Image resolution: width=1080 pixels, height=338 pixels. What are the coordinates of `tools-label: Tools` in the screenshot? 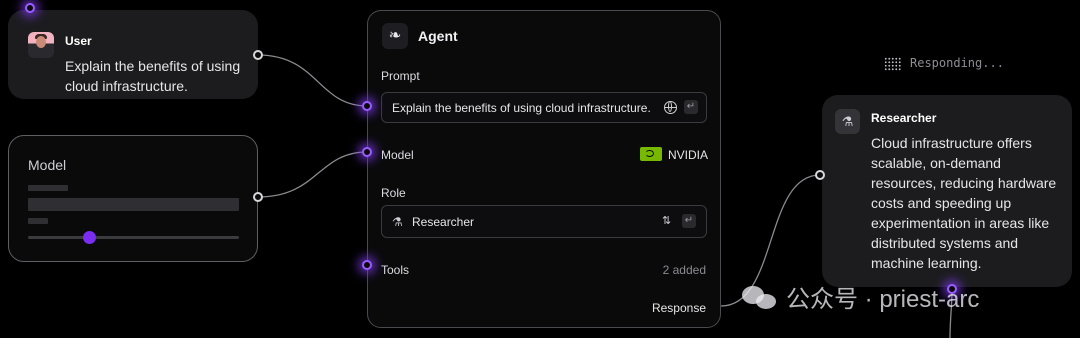 It's located at (395, 270).